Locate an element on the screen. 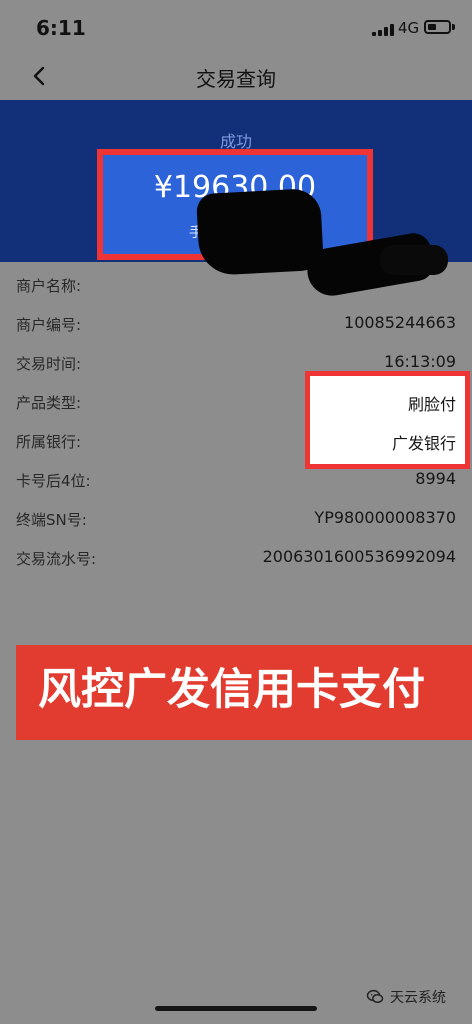 The width and height of the screenshot is (472, 1024). navigation-bar: 交易查询 is located at coordinates (236, 76).